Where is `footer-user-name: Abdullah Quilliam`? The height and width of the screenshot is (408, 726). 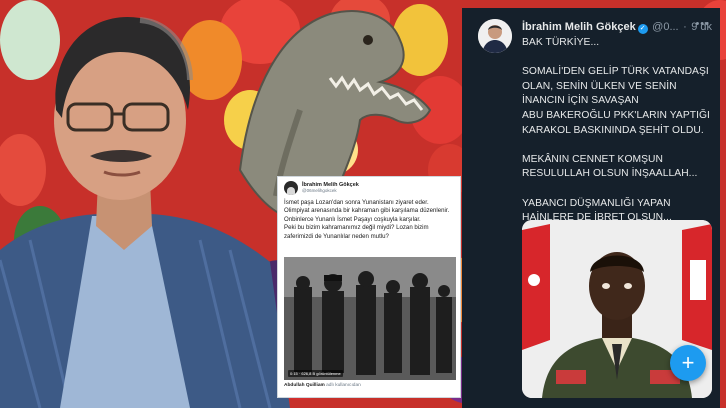 footer-user-name: Abdullah Quilliam is located at coordinates (304, 385).